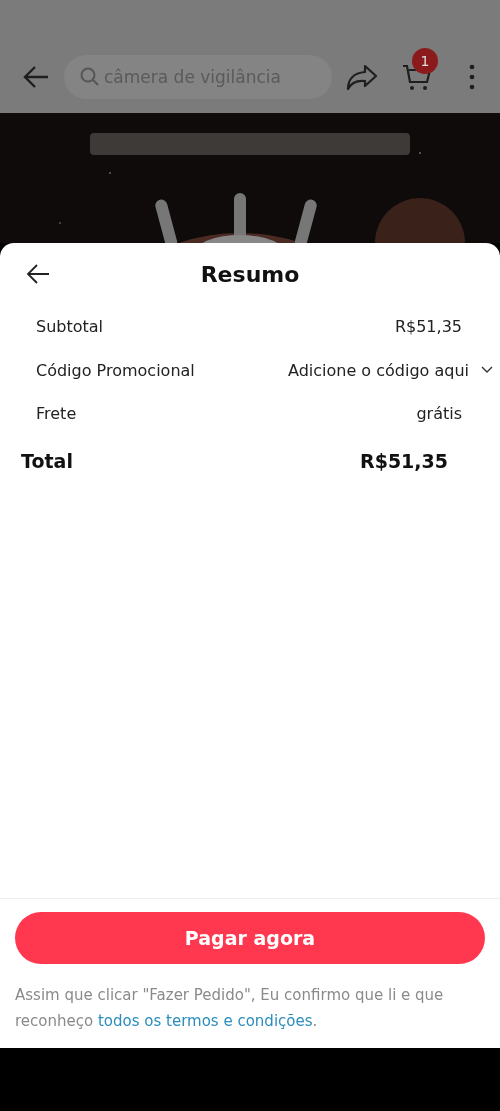 The height and width of the screenshot is (1111, 500). I want to click on total-value: R$51,35, so click(404, 460).